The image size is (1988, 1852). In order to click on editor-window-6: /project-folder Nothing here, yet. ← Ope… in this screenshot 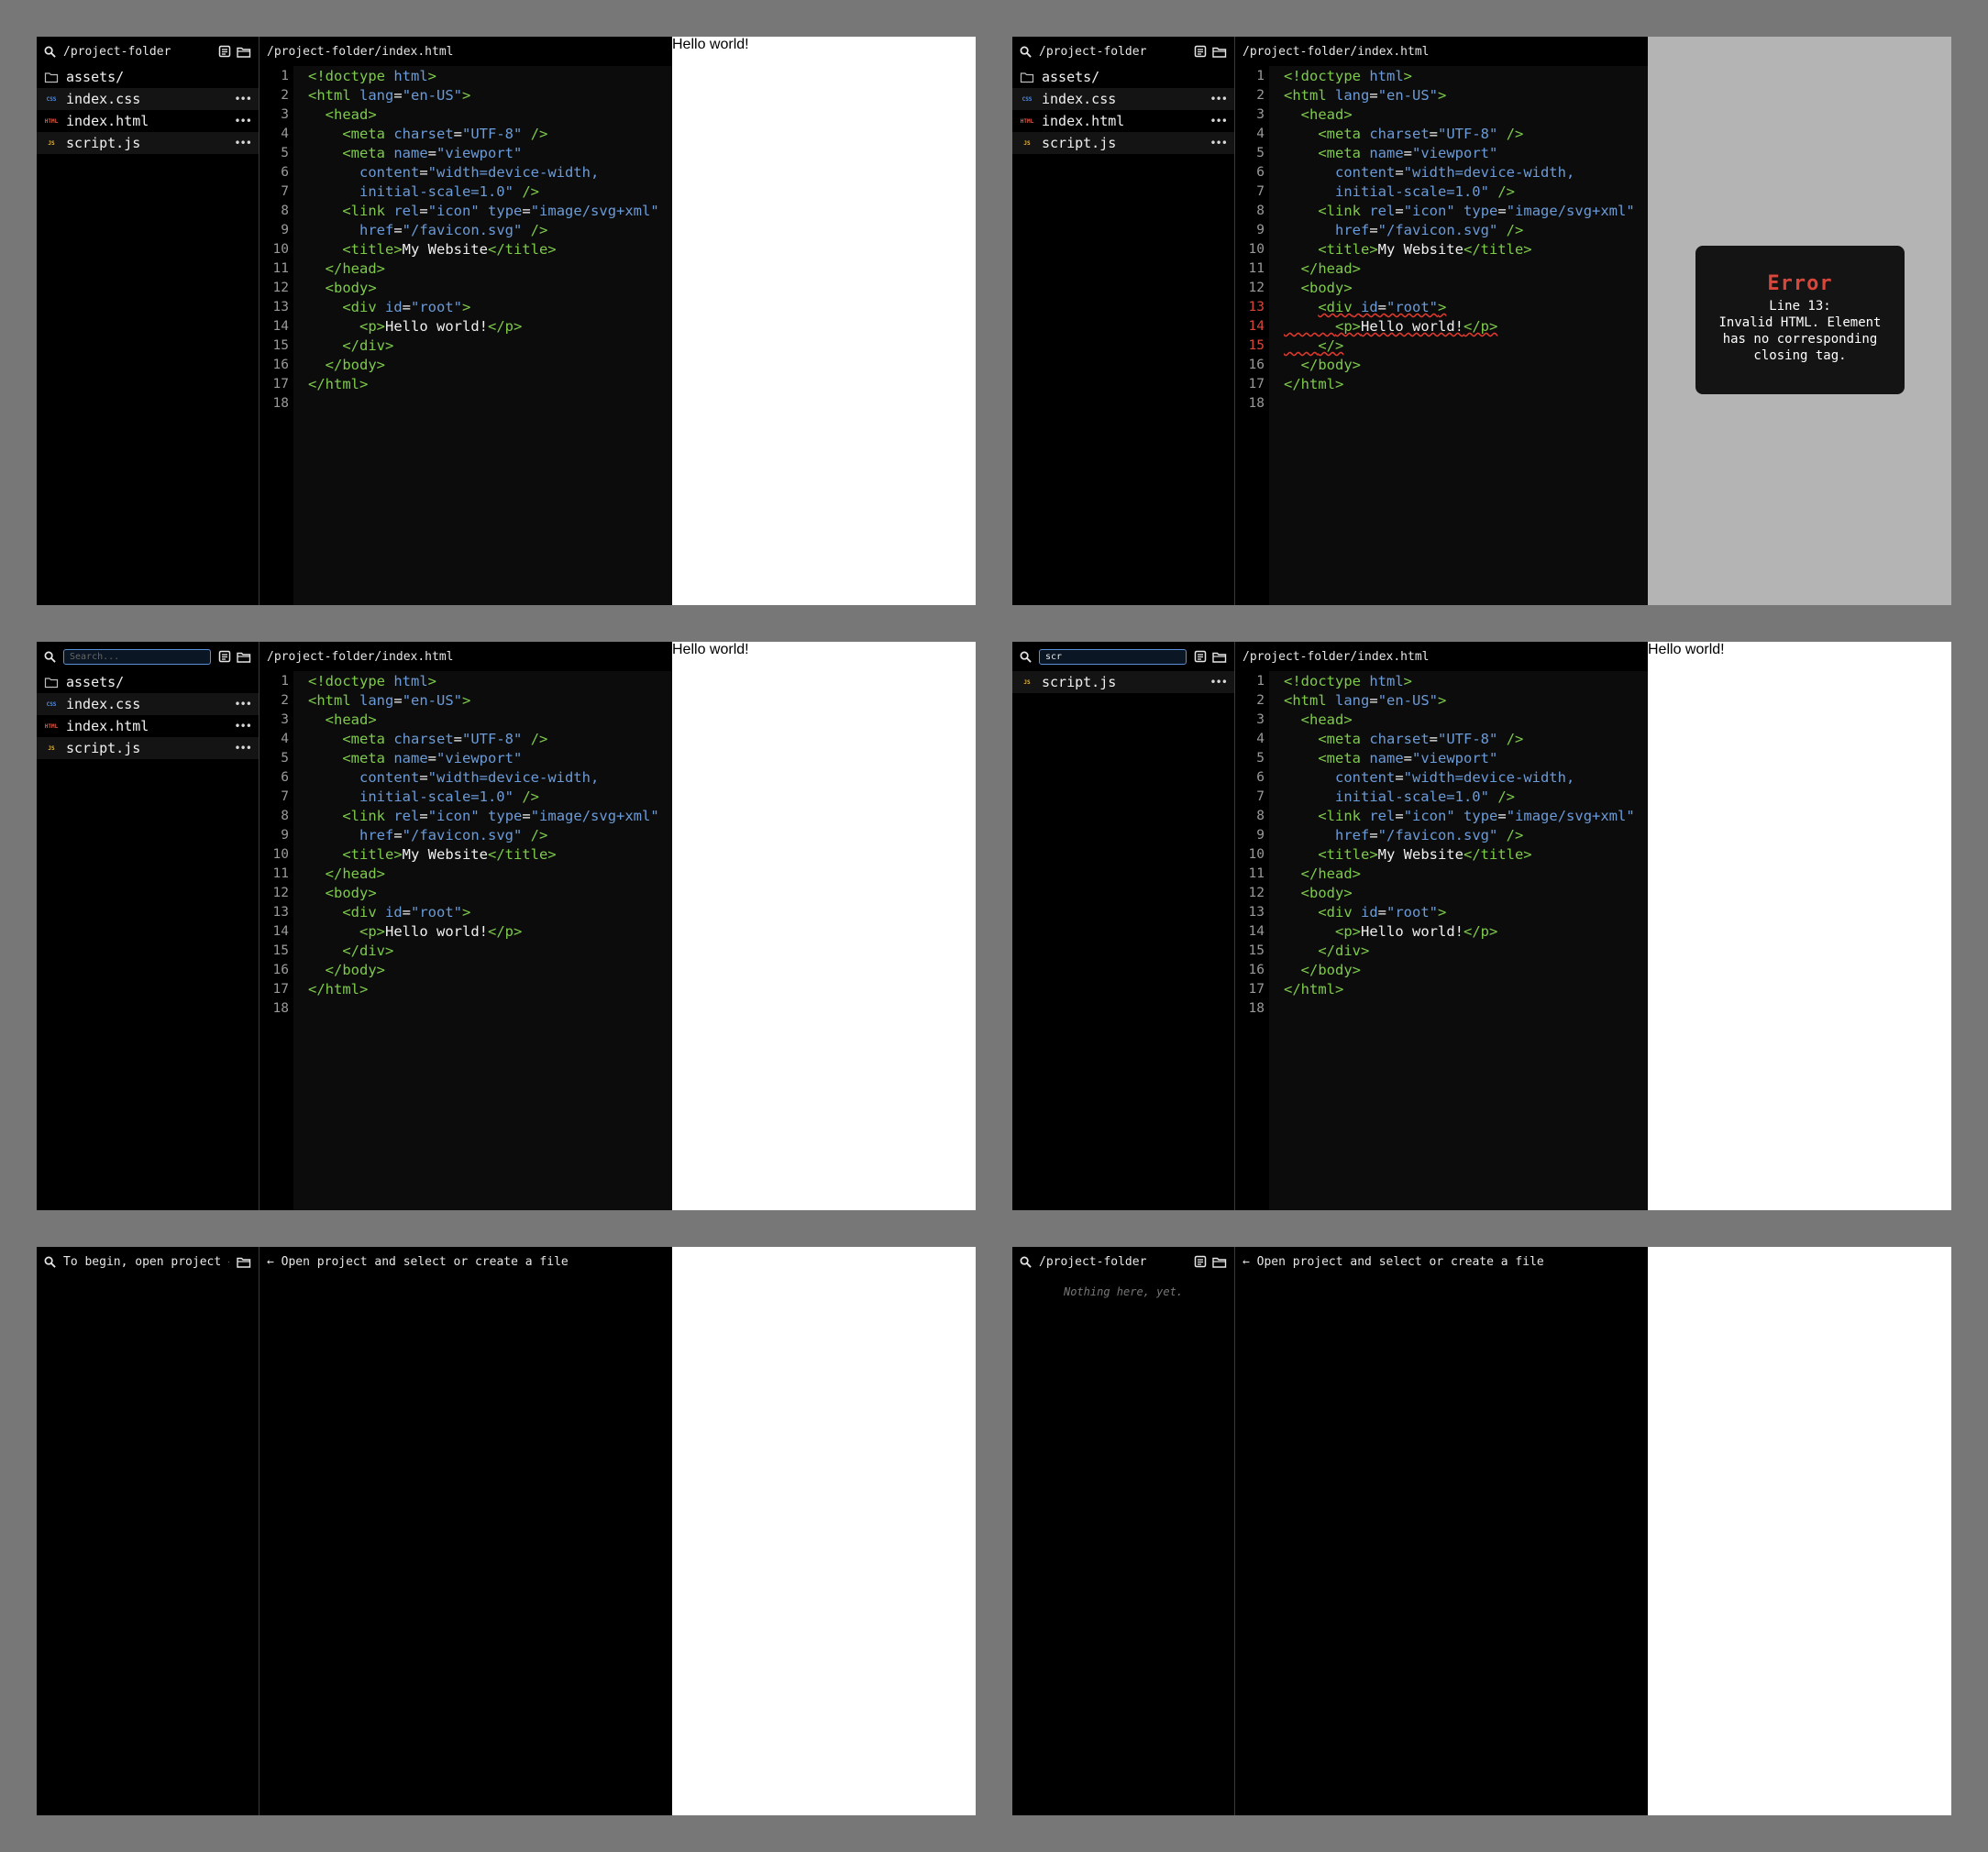, I will do `click(1482, 1531)`.